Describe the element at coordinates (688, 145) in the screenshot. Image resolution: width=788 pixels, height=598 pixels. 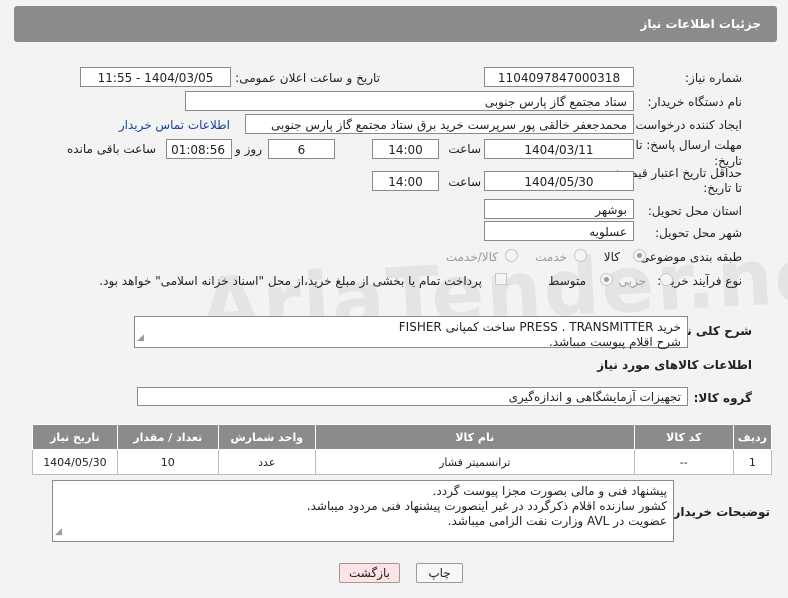
I see `reply-deadline-label: مهلت ارسال پاسخ: تا` at that location.